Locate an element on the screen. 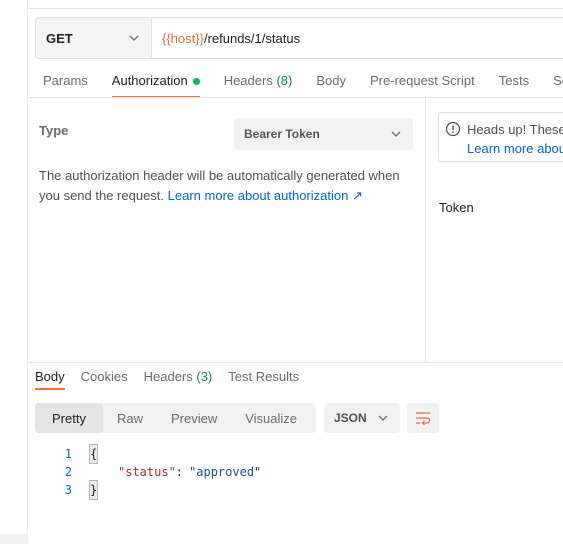  response-code-view: 1 { 2 "status": "approved" 3 } is located at coordinates (155, 472).